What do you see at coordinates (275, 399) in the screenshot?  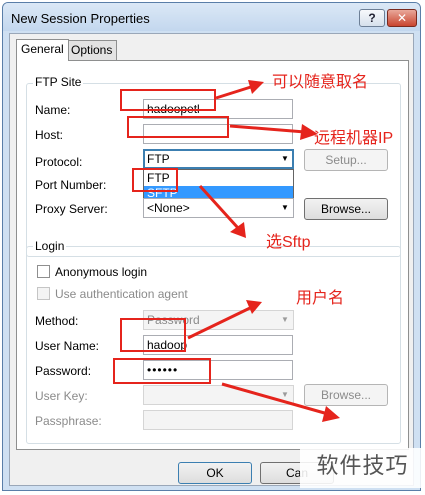 I see `password-arrow` at bounding box center [275, 399].